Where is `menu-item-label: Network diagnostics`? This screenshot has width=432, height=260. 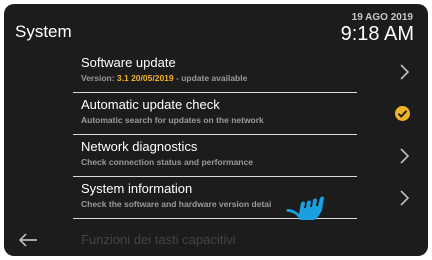 menu-item-label: Network diagnostics is located at coordinates (139, 146).